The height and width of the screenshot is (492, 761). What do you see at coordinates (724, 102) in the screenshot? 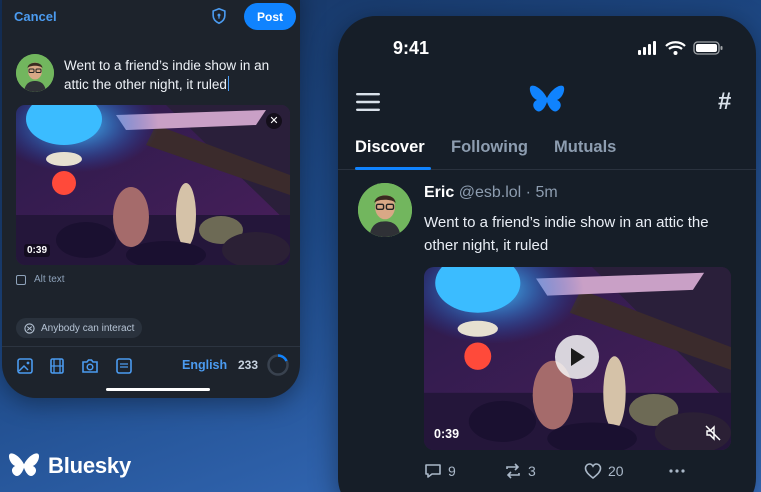
I see `feeds-hashtag-icon: #` at bounding box center [724, 102].